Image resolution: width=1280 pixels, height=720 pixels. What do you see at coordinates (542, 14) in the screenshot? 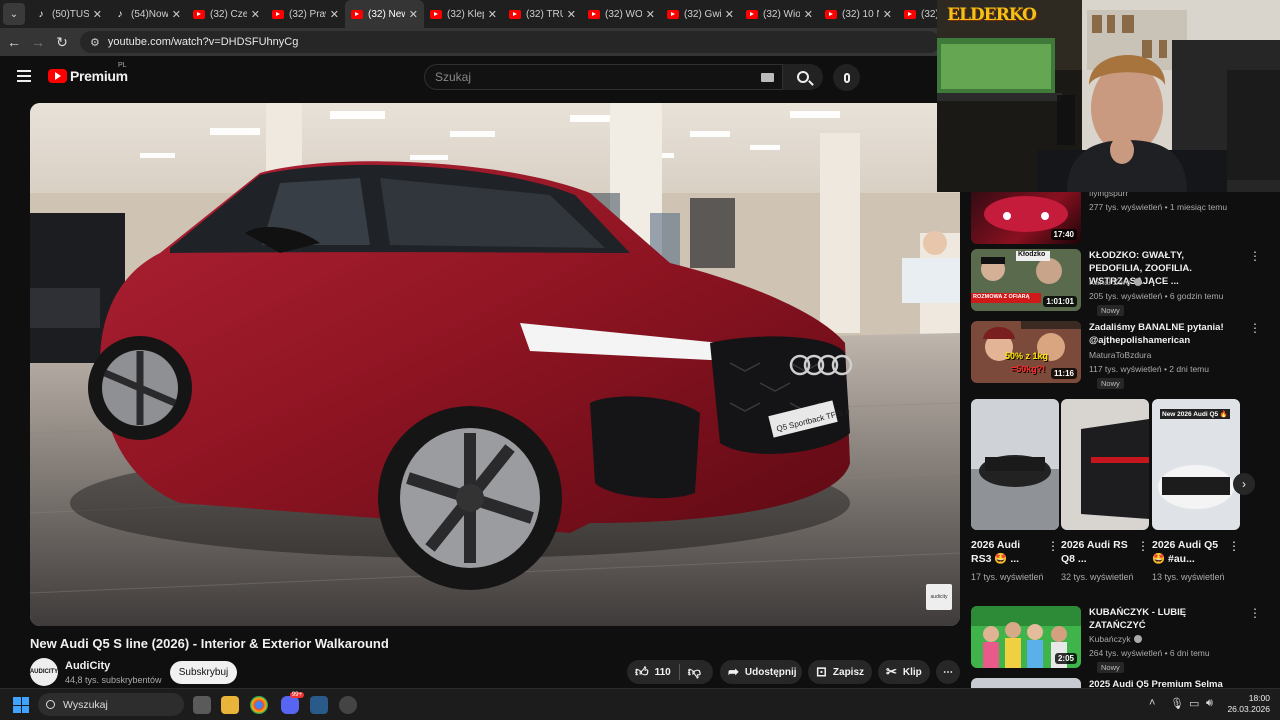
I see `browser-tab: (32) TRU ✕` at bounding box center [542, 14].